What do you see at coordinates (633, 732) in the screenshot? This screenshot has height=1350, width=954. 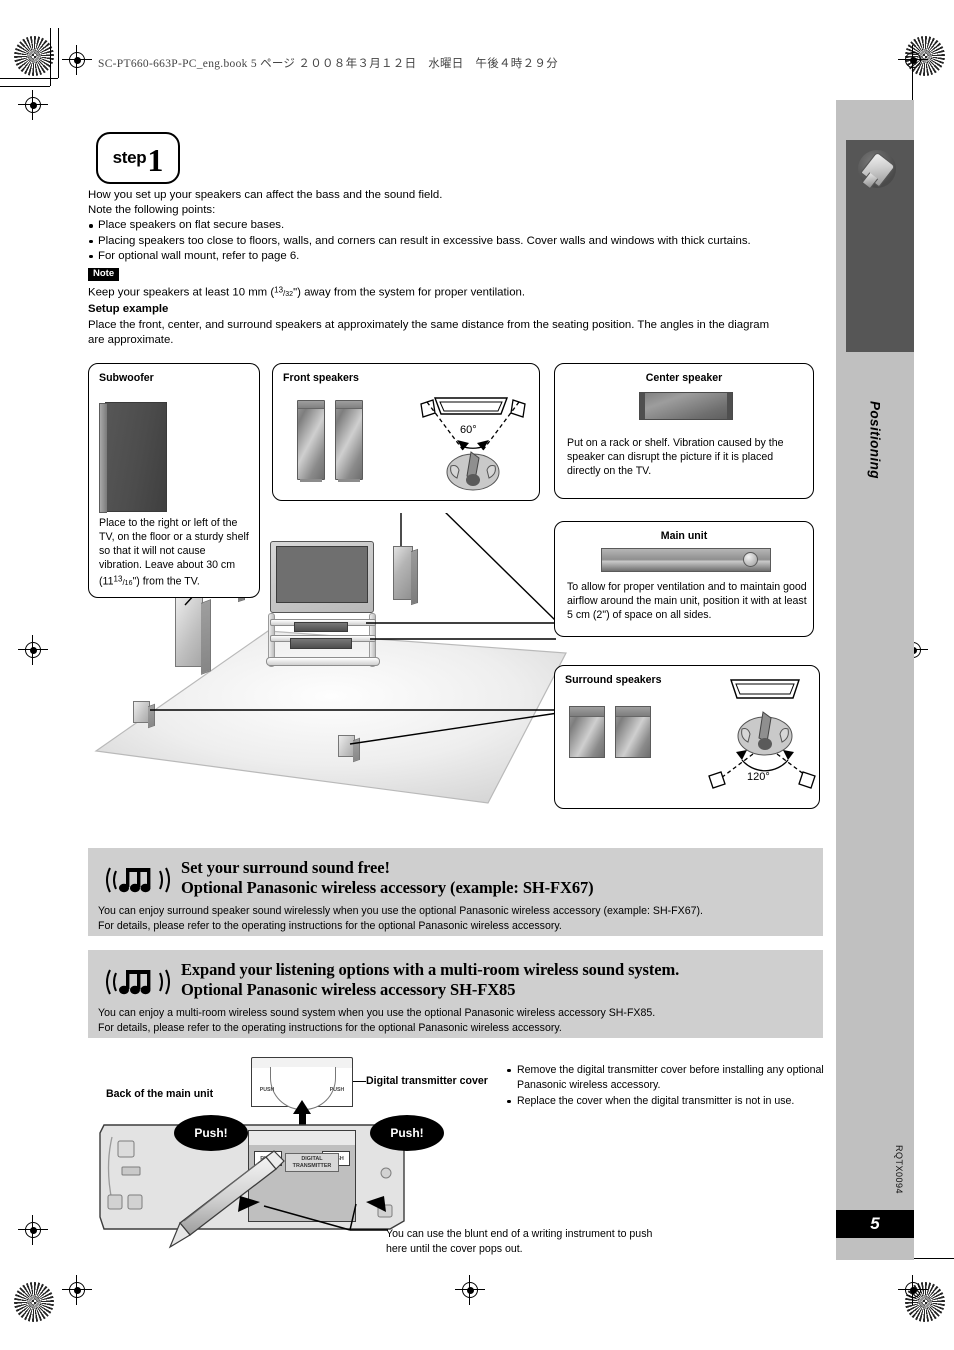 I see `surround-speaker-pictogram-right` at bounding box center [633, 732].